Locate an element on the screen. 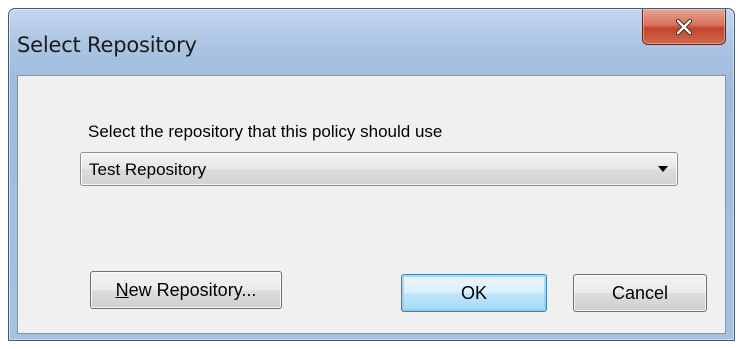 Image resolution: width=743 pixels, height=349 pixels. cancel-button: Cancel is located at coordinates (640, 293).